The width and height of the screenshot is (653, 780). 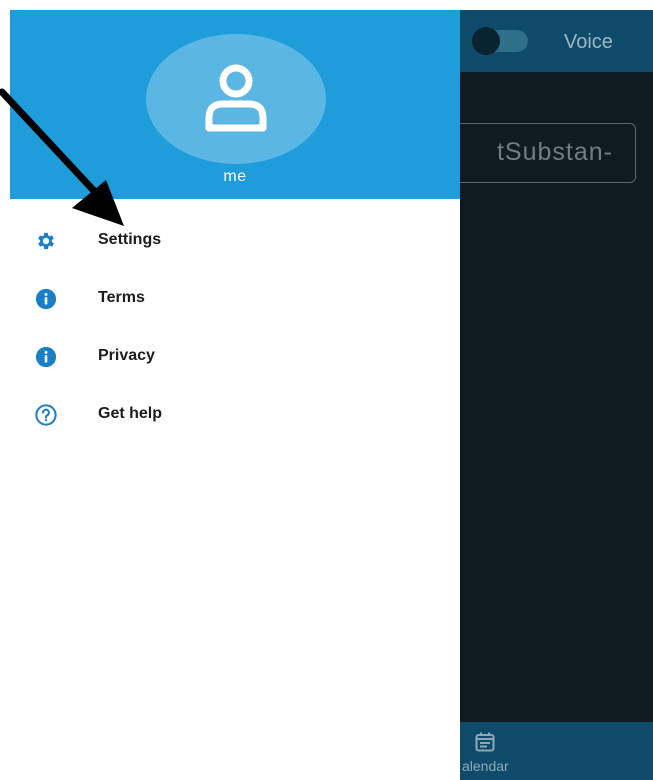 What do you see at coordinates (235, 299) in the screenshot?
I see `menu-item-terms: Terms` at bounding box center [235, 299].